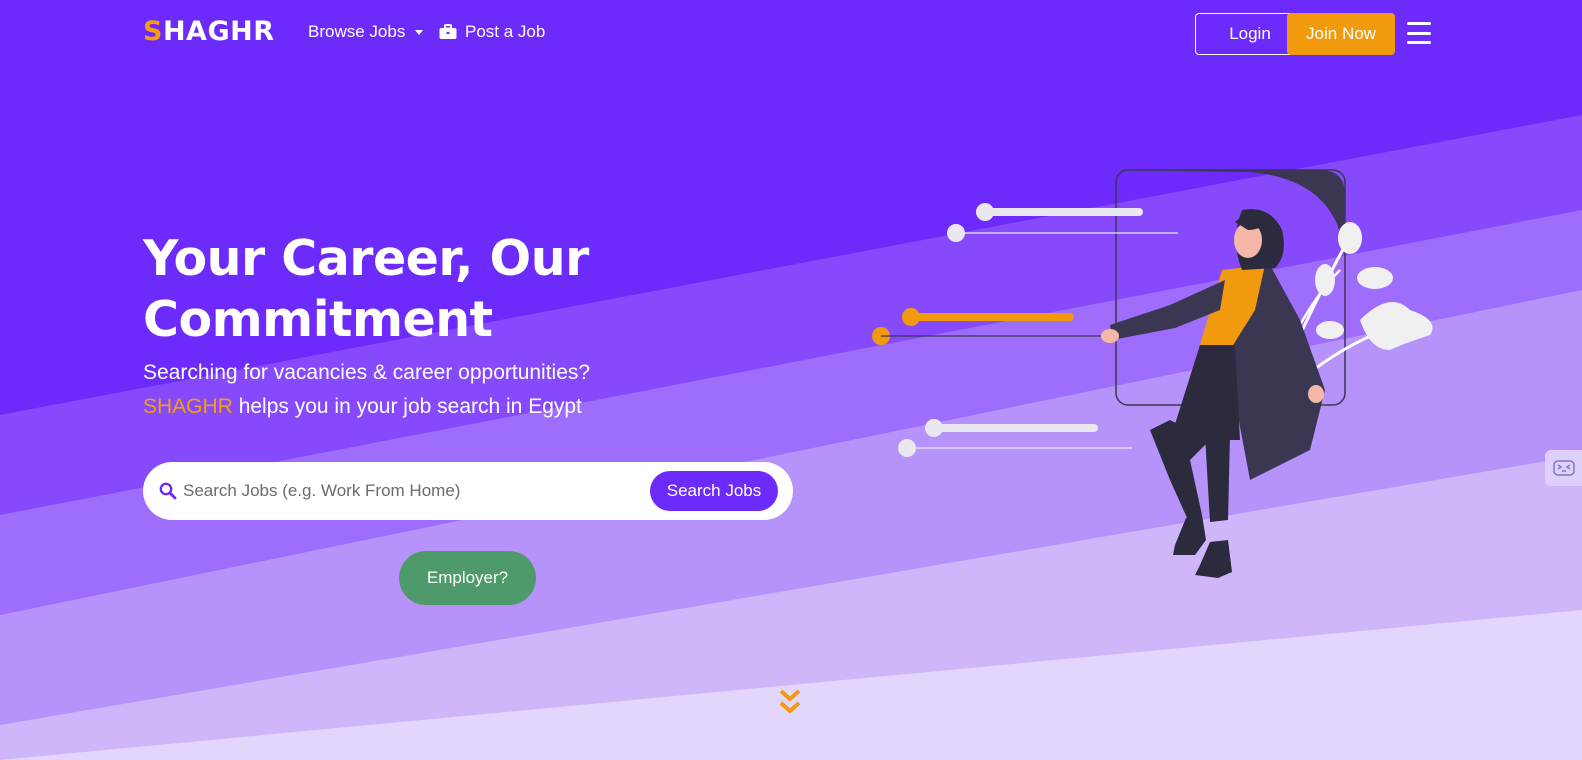 The height and width of the screenshot is (760, 1582). Describe the element at coordinates (1341, 34) in the screenshot. I see `join-now-button: Join Now` at that location.